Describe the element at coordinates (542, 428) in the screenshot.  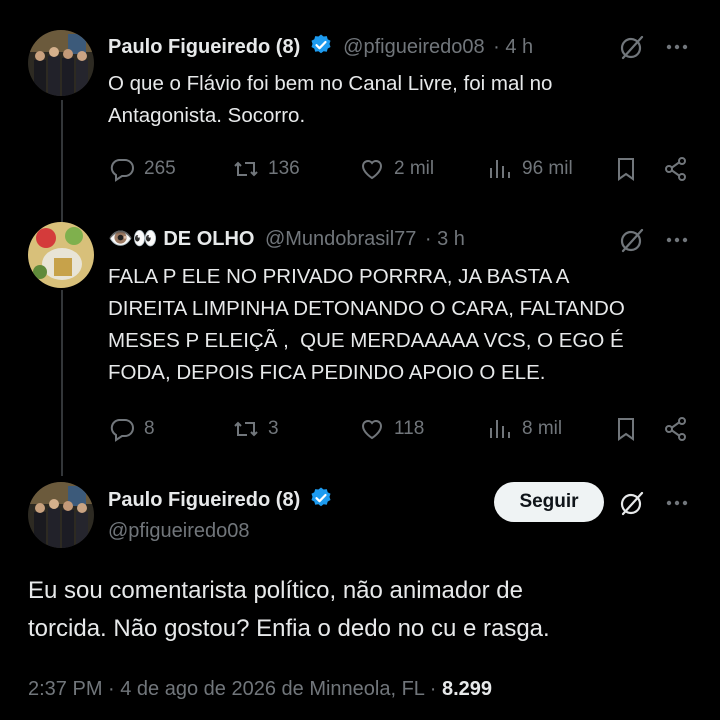
I see `views-count: 8 mil` at that location.